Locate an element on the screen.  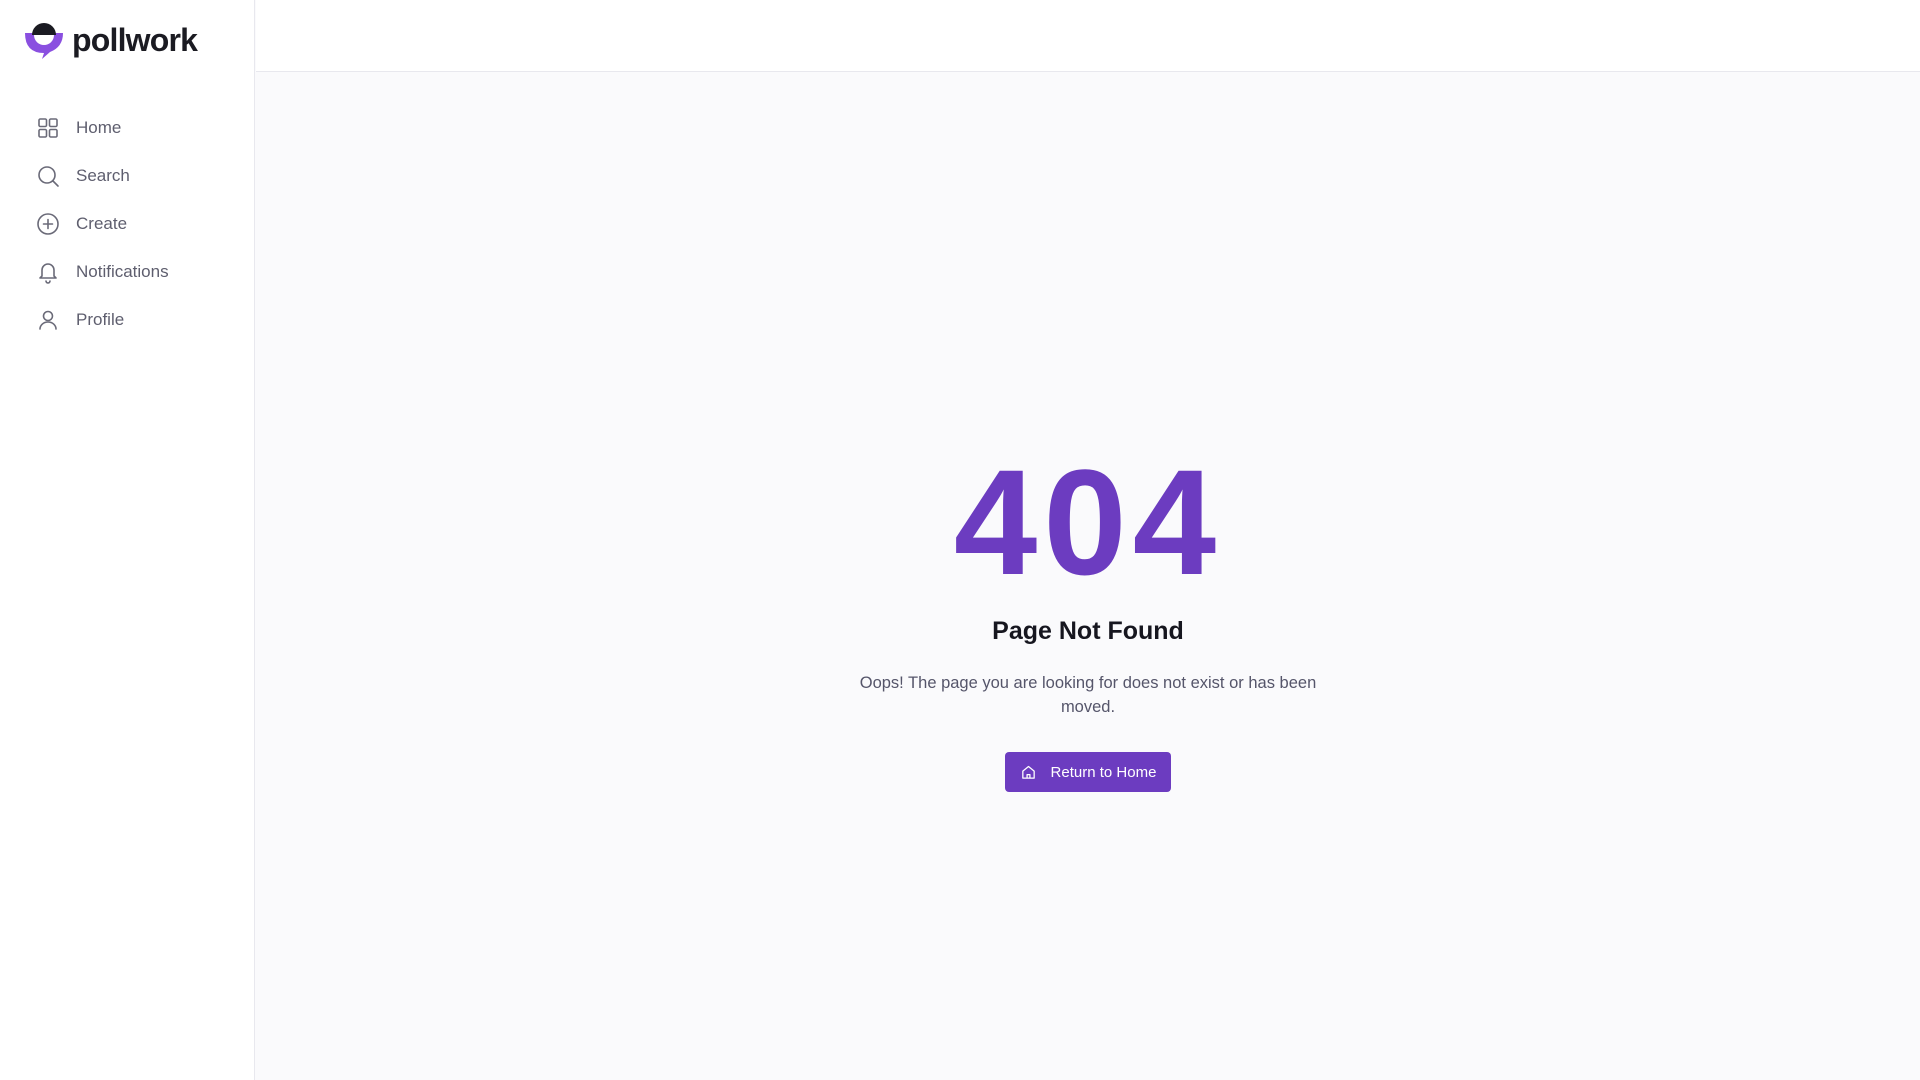
home-icon is located at coordinates (1028, 772).